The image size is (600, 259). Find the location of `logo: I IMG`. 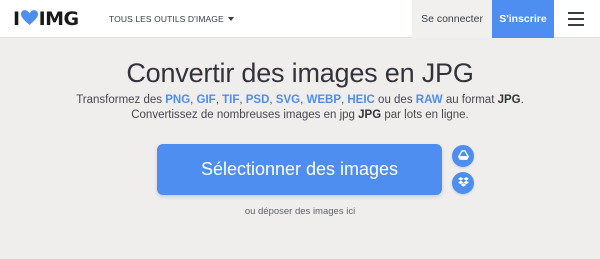

logo: I IMG is located at coordinates (46, 19).